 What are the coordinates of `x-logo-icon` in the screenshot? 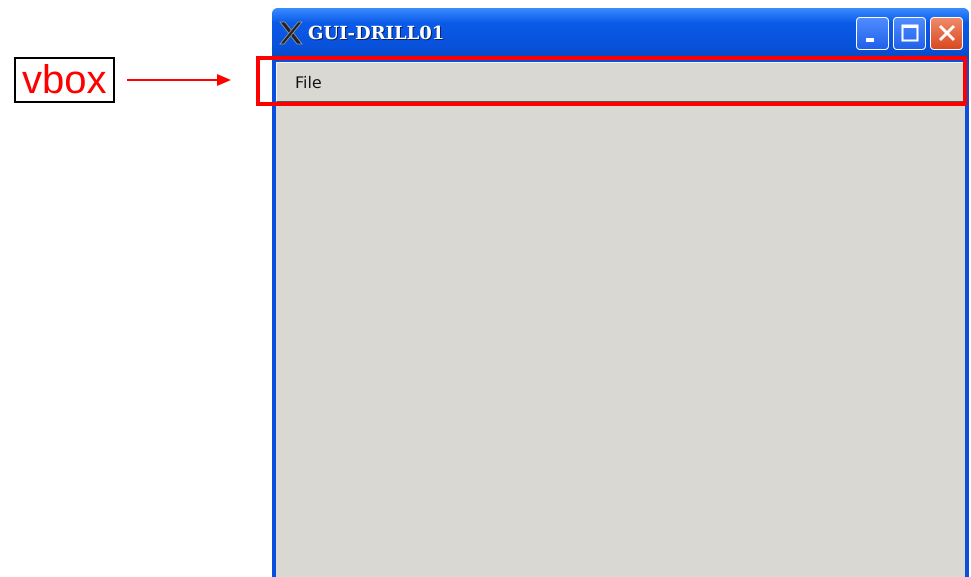 It's located at (291, 33).